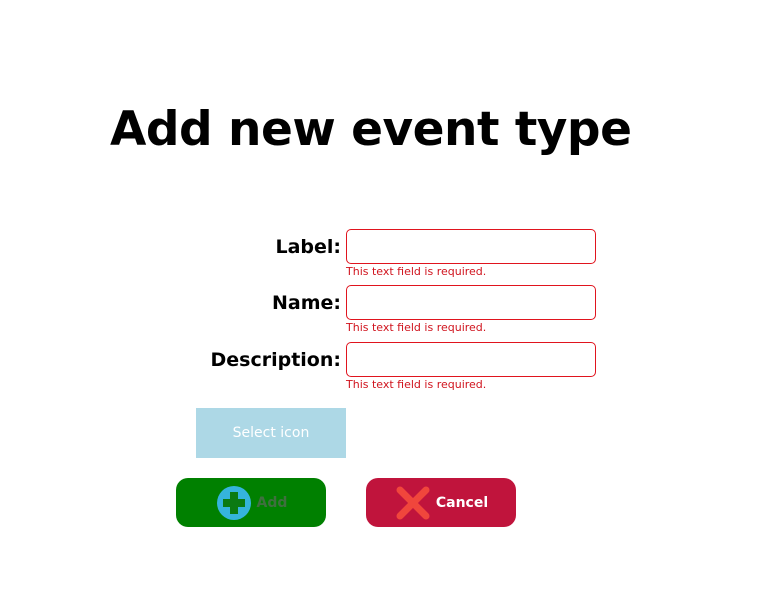 The height and width of the screenshot is (603, 760). Describe the element at coordinates (308, 247) in the screenshot. I see `label-field-label: Label:` at that location.